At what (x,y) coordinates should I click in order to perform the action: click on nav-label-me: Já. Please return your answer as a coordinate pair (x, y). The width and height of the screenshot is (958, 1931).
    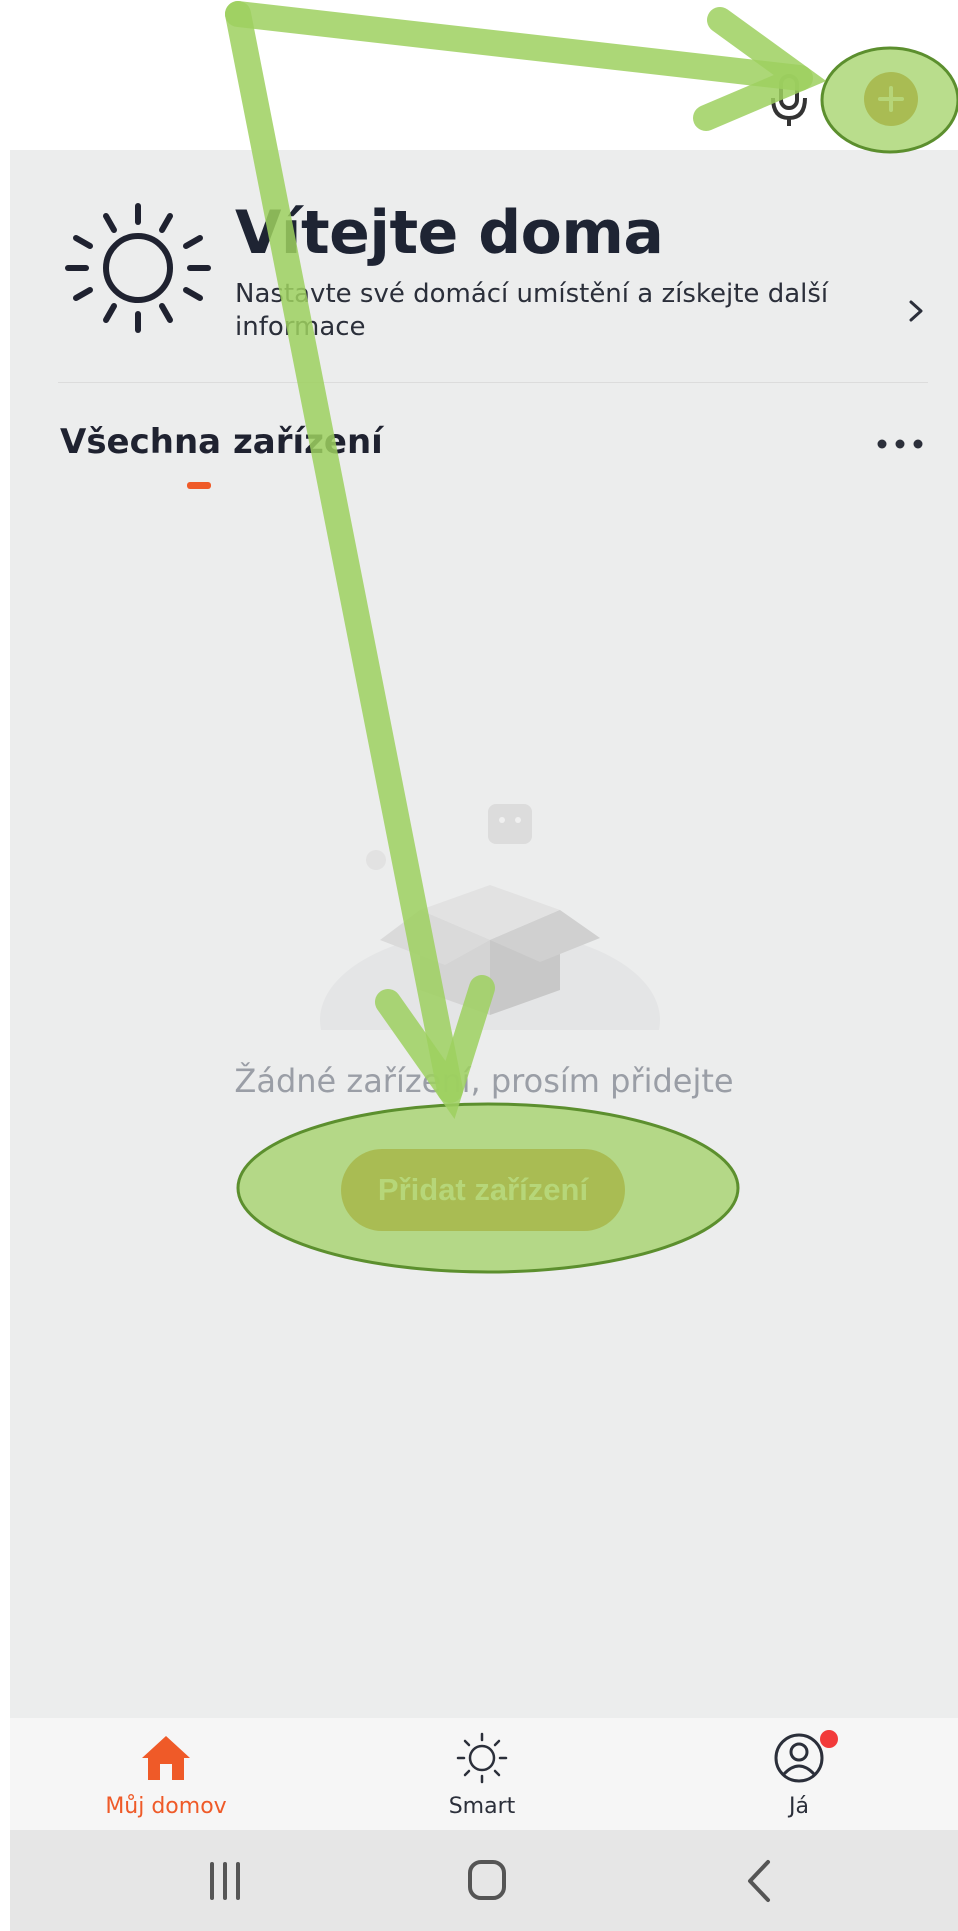
    Looking at the image, I should click on (799, 1806).